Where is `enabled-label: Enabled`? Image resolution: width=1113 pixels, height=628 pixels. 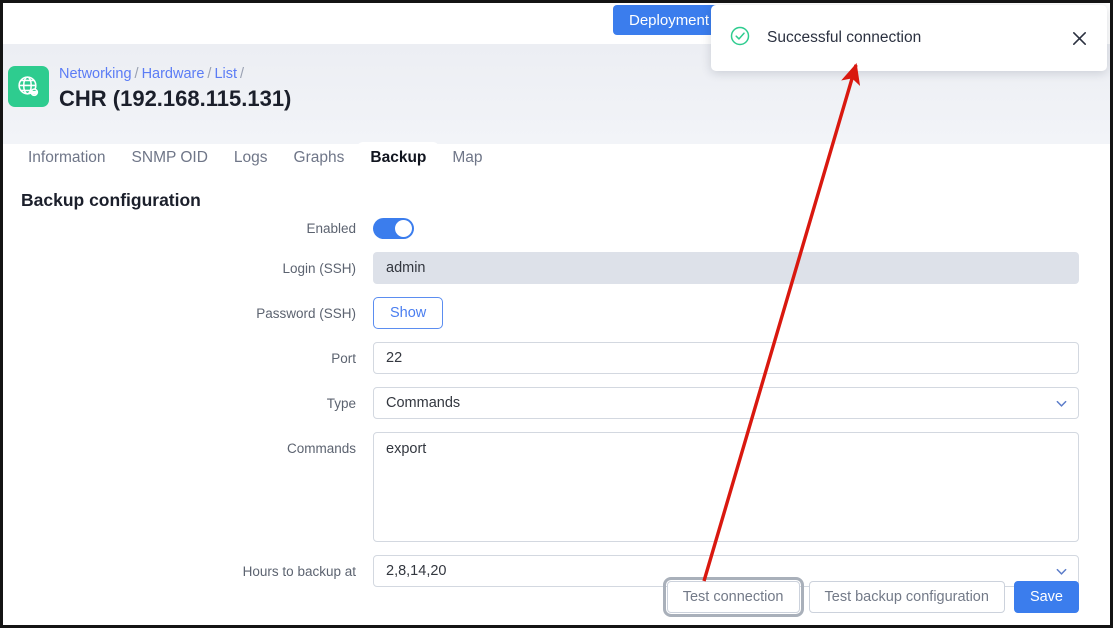 enabled-label: Enabled is located at coordinates (331, 228).